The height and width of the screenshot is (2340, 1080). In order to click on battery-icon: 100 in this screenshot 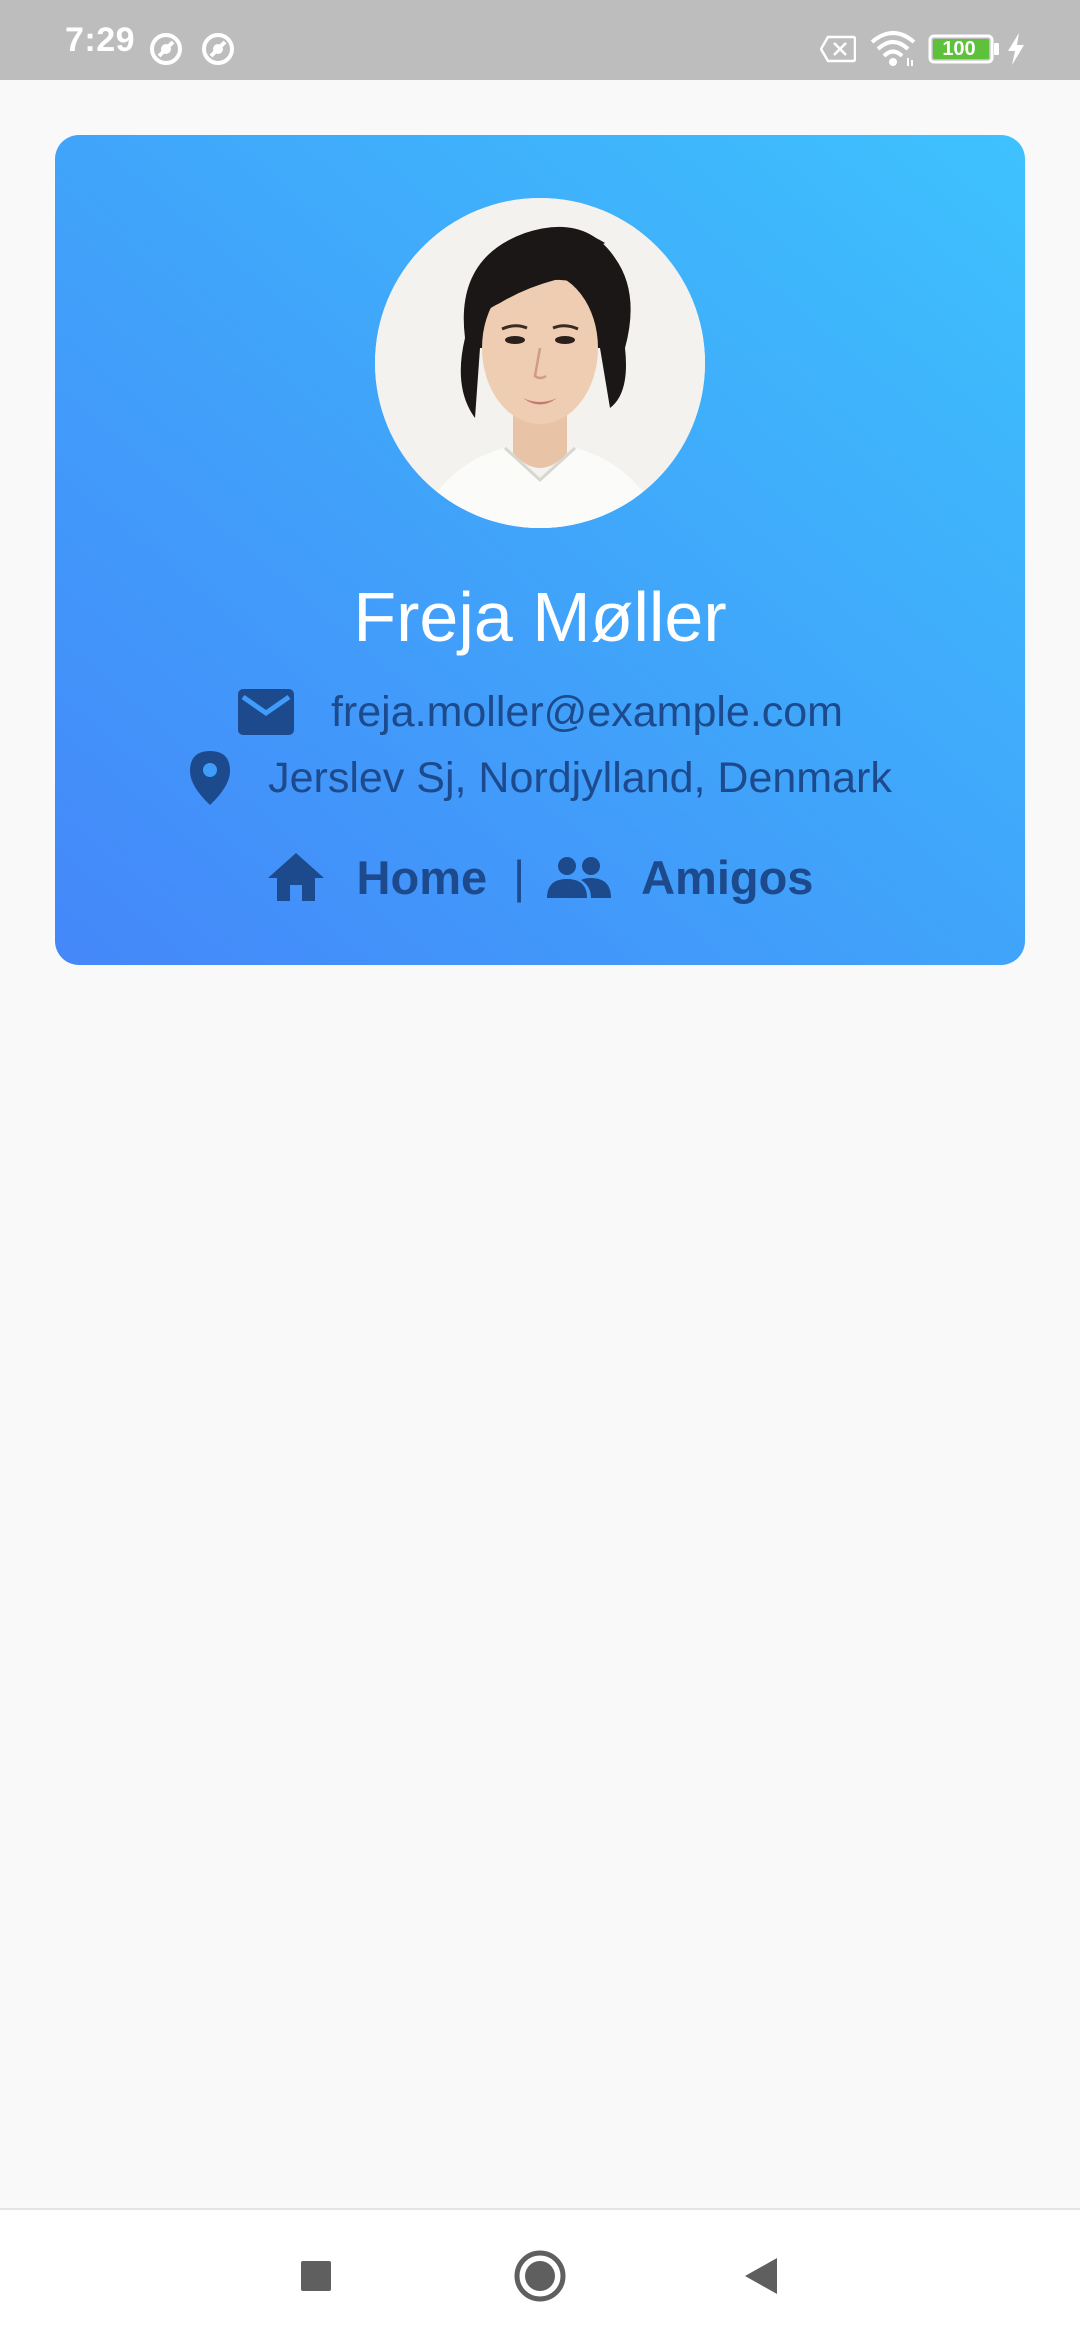, I will do `click(964, 49)`.